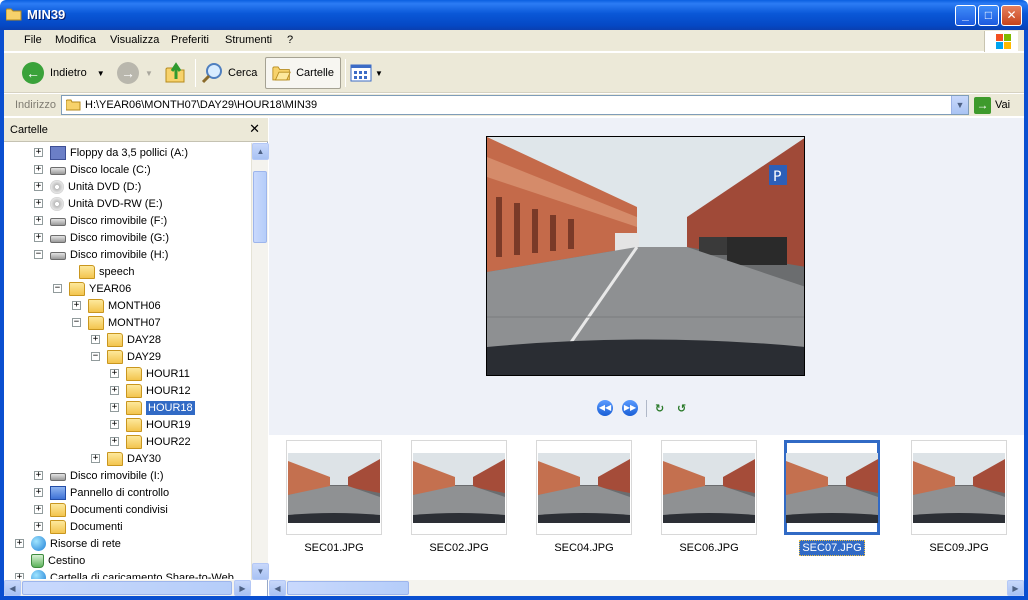 Image resolution: width=1028 pixels, height=600 pixels. What do you see at coordinates (260, 151) in the screenshot?
I see `scroll-up-icon: ▲` at bounding box center [260, 151].